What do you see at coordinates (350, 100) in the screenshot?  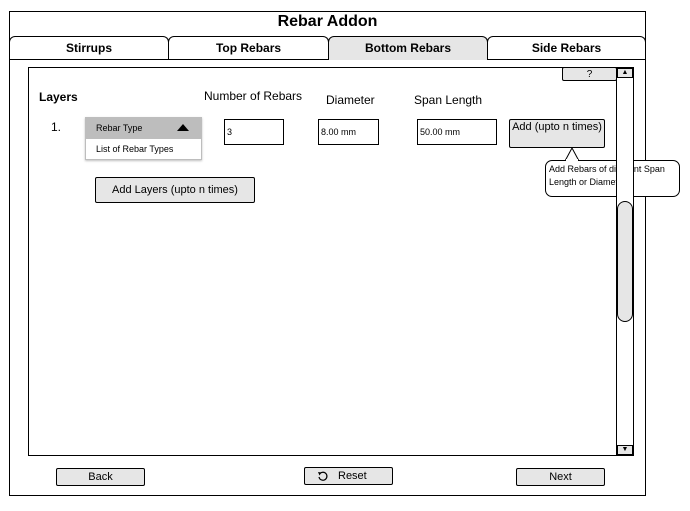 I see `diameter-header: Diameter` at bounding box center [350, 100].